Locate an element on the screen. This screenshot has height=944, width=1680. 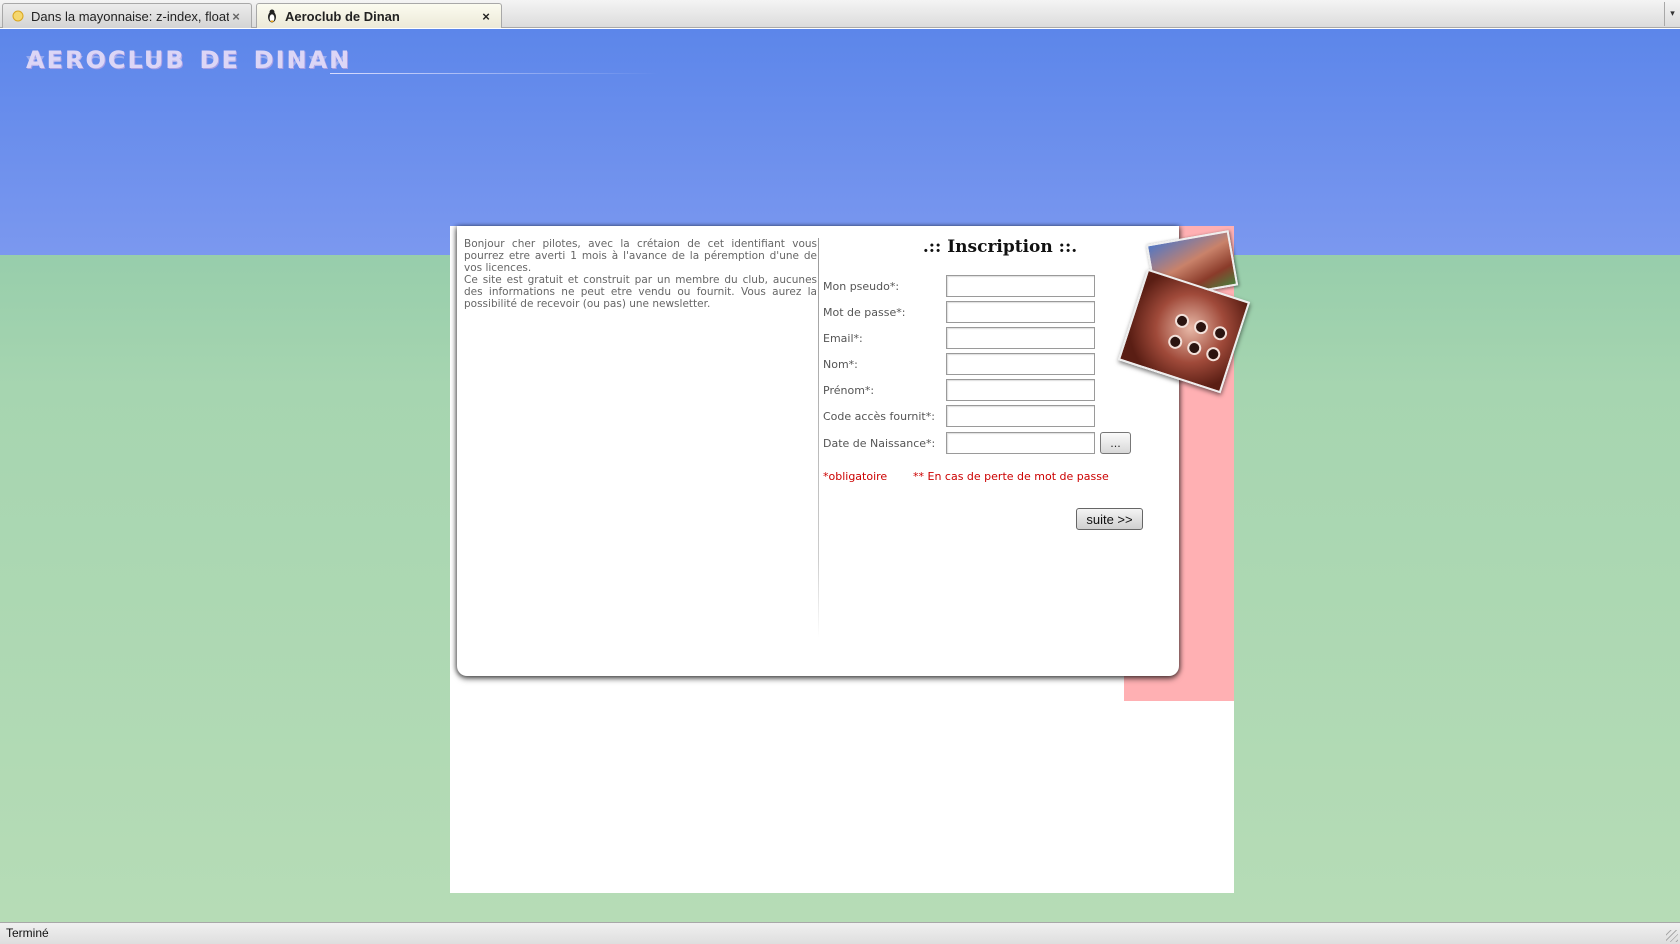
email-input is located at coordinates (1020, 338).